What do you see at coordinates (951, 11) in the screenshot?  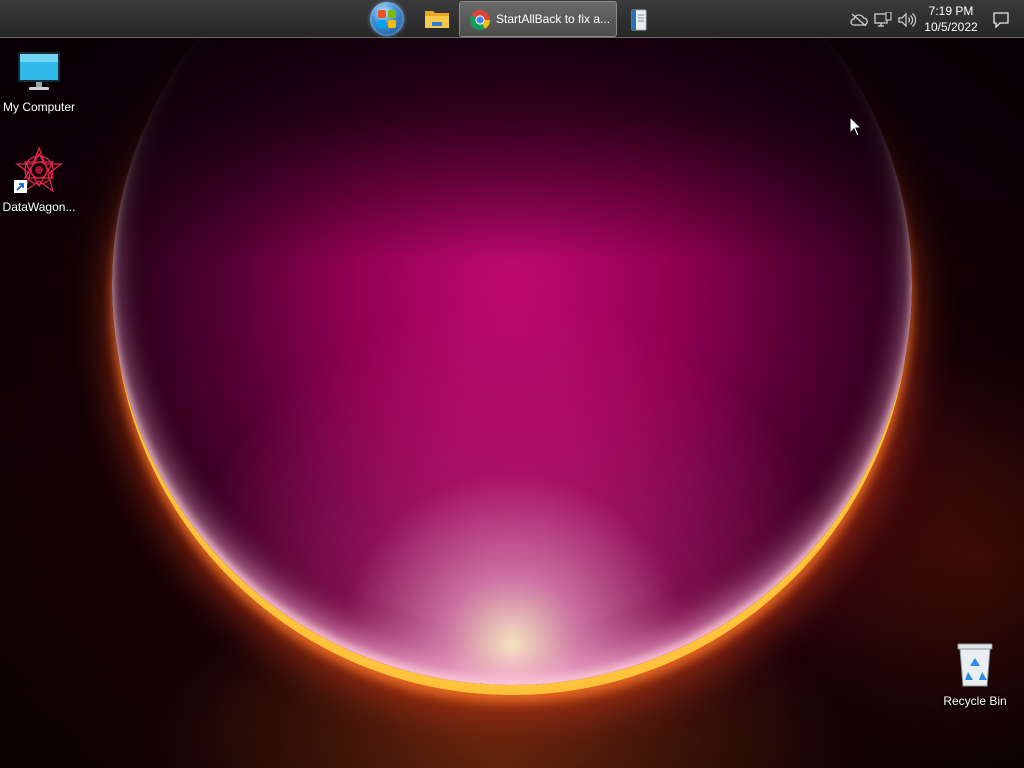 I see `clock-time: 7:19 PM` at bounding box center [951, 11].